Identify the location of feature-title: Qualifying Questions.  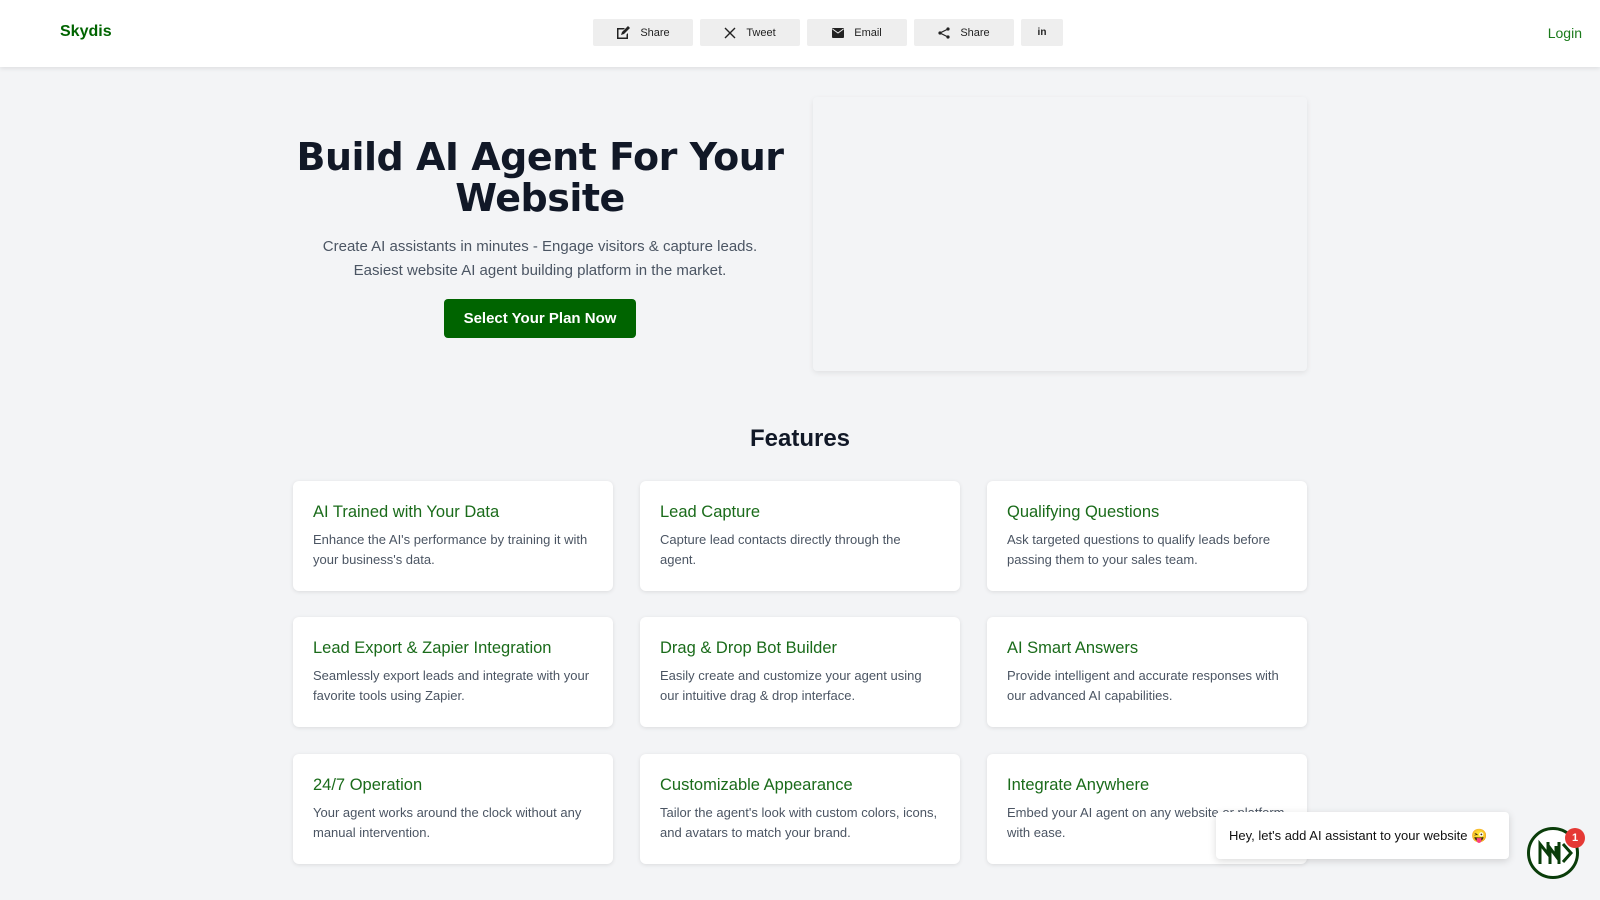
(1083, 512).